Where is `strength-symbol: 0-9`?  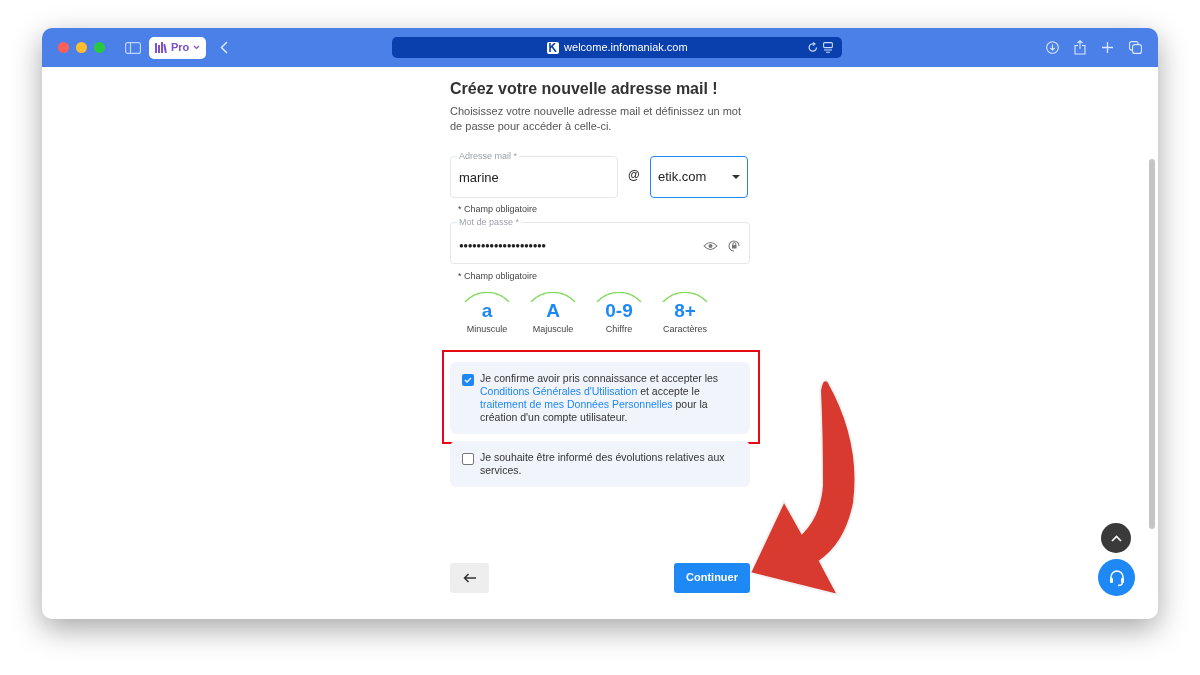
strength-symbol: 0-9 is located at coordinates (619, 311).